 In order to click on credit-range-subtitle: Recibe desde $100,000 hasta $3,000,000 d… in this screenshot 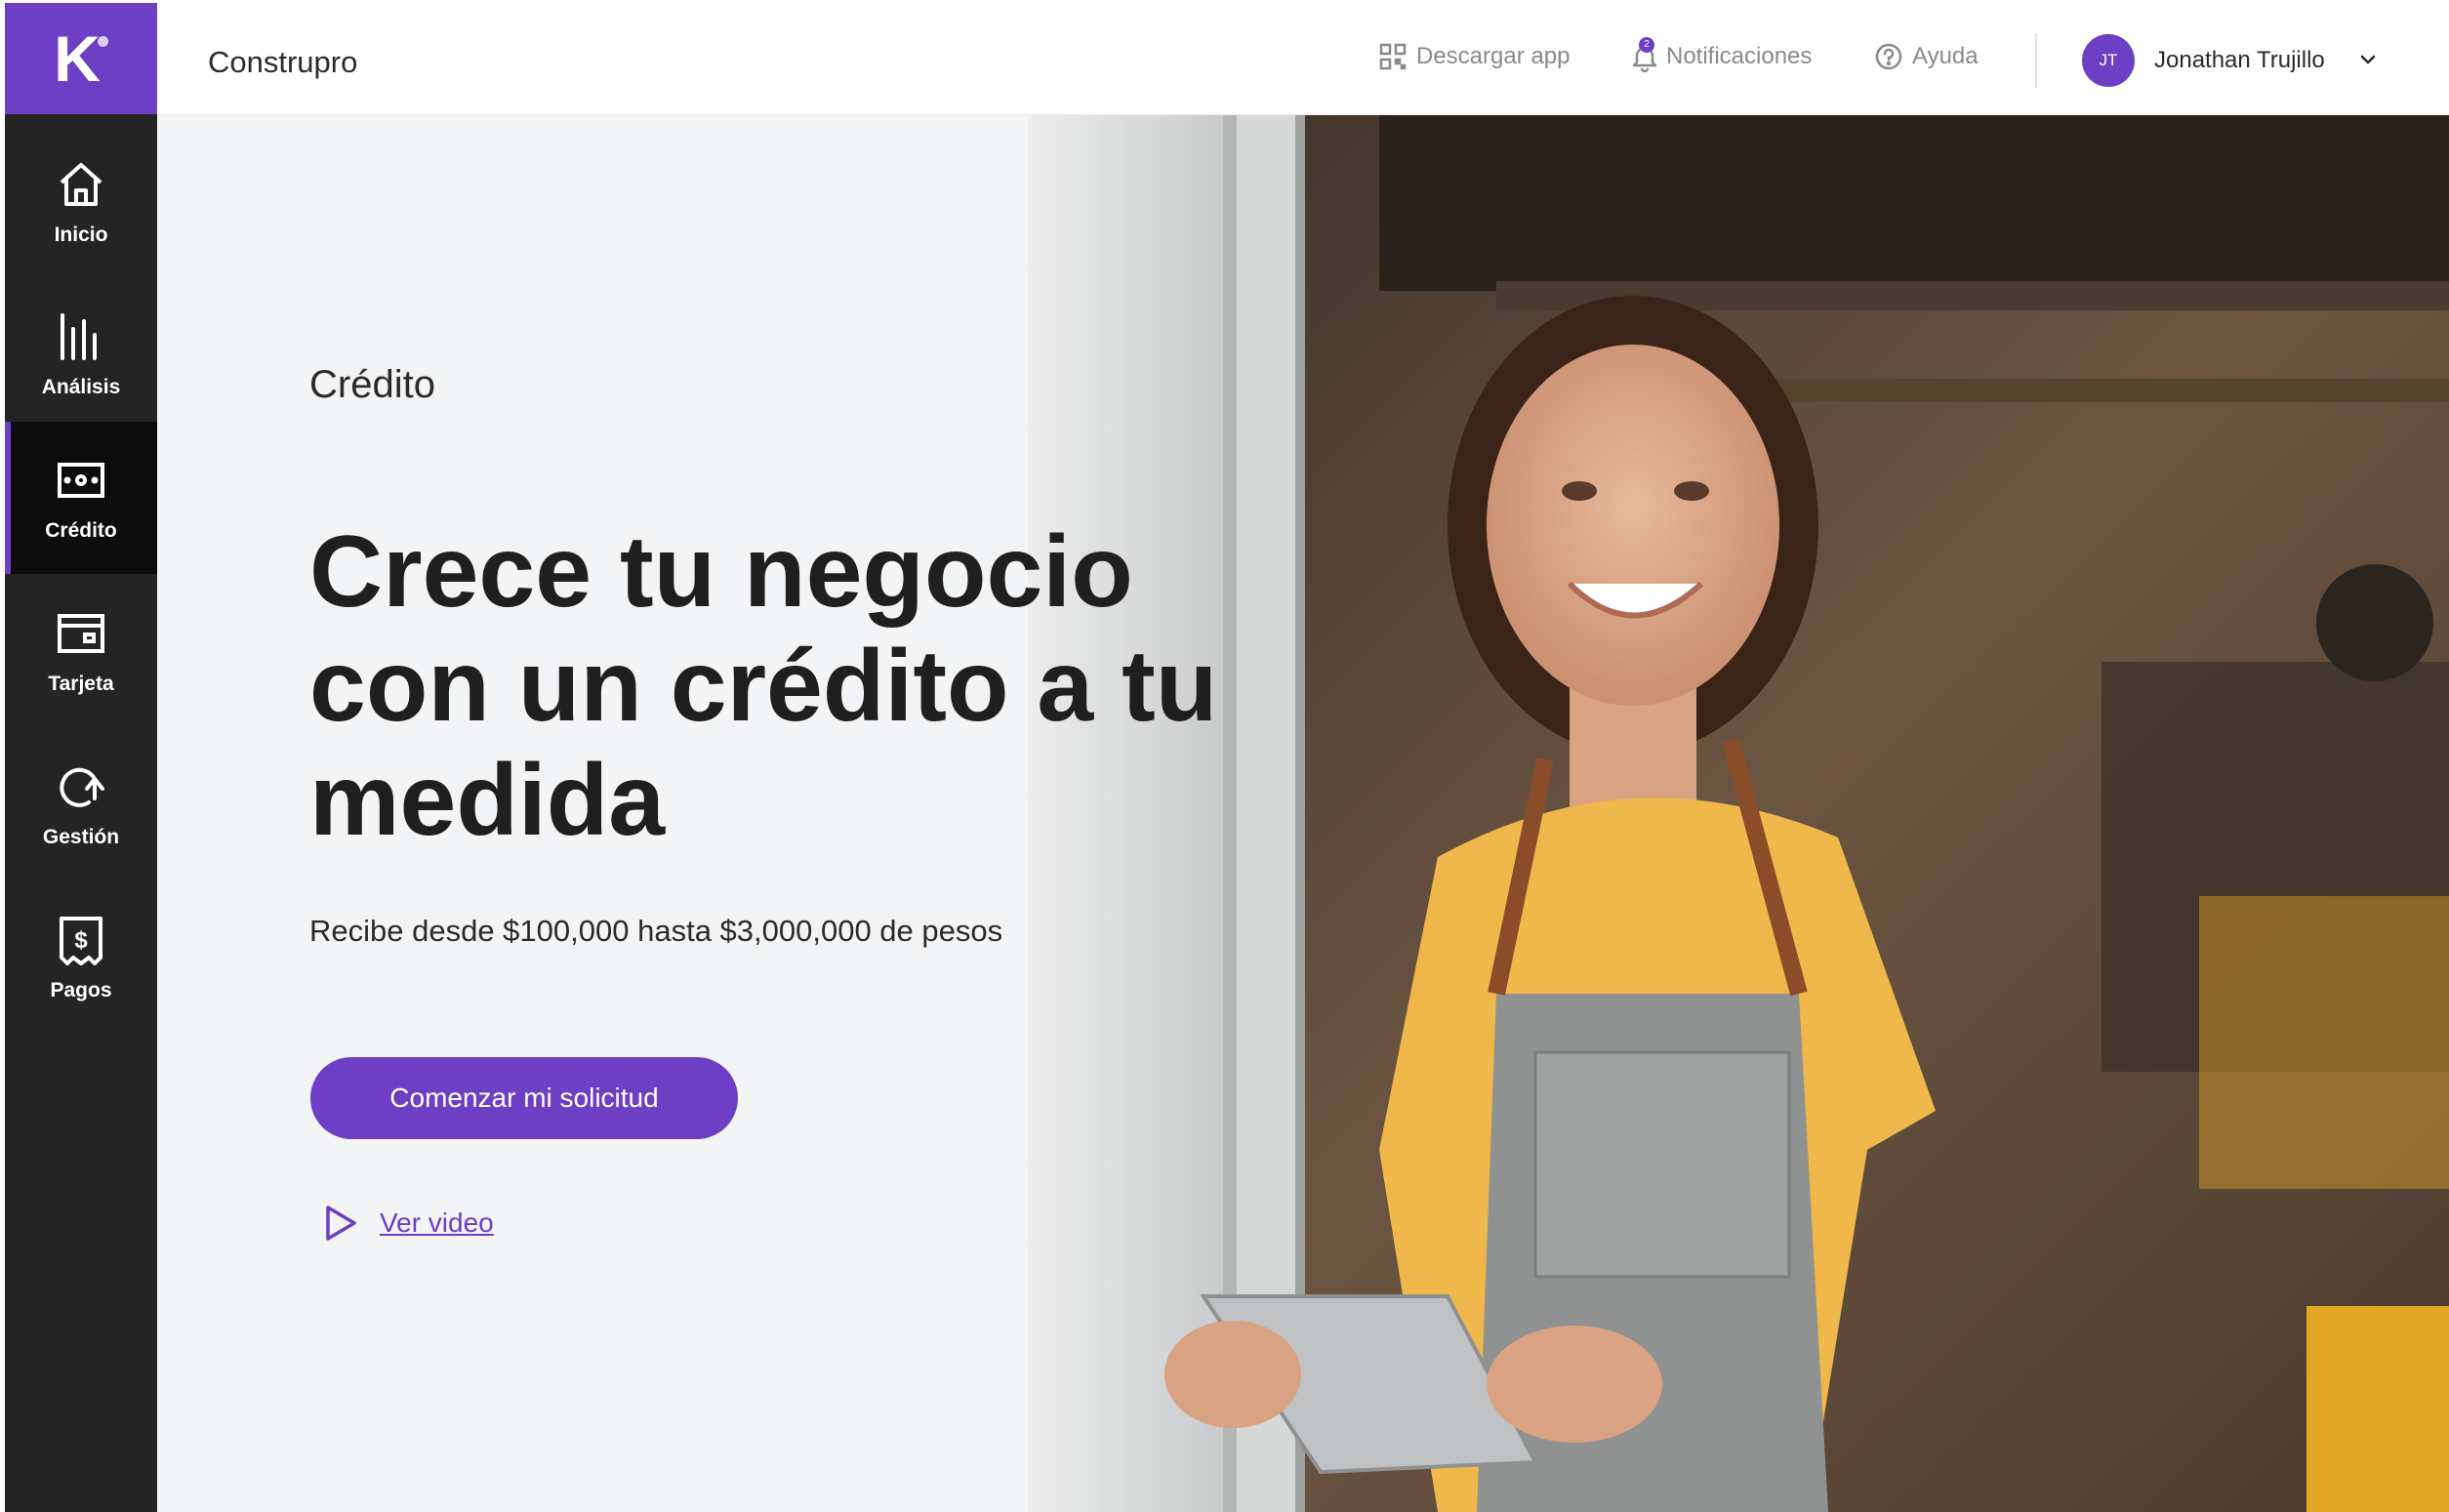, I will do `click(656, 931)`.